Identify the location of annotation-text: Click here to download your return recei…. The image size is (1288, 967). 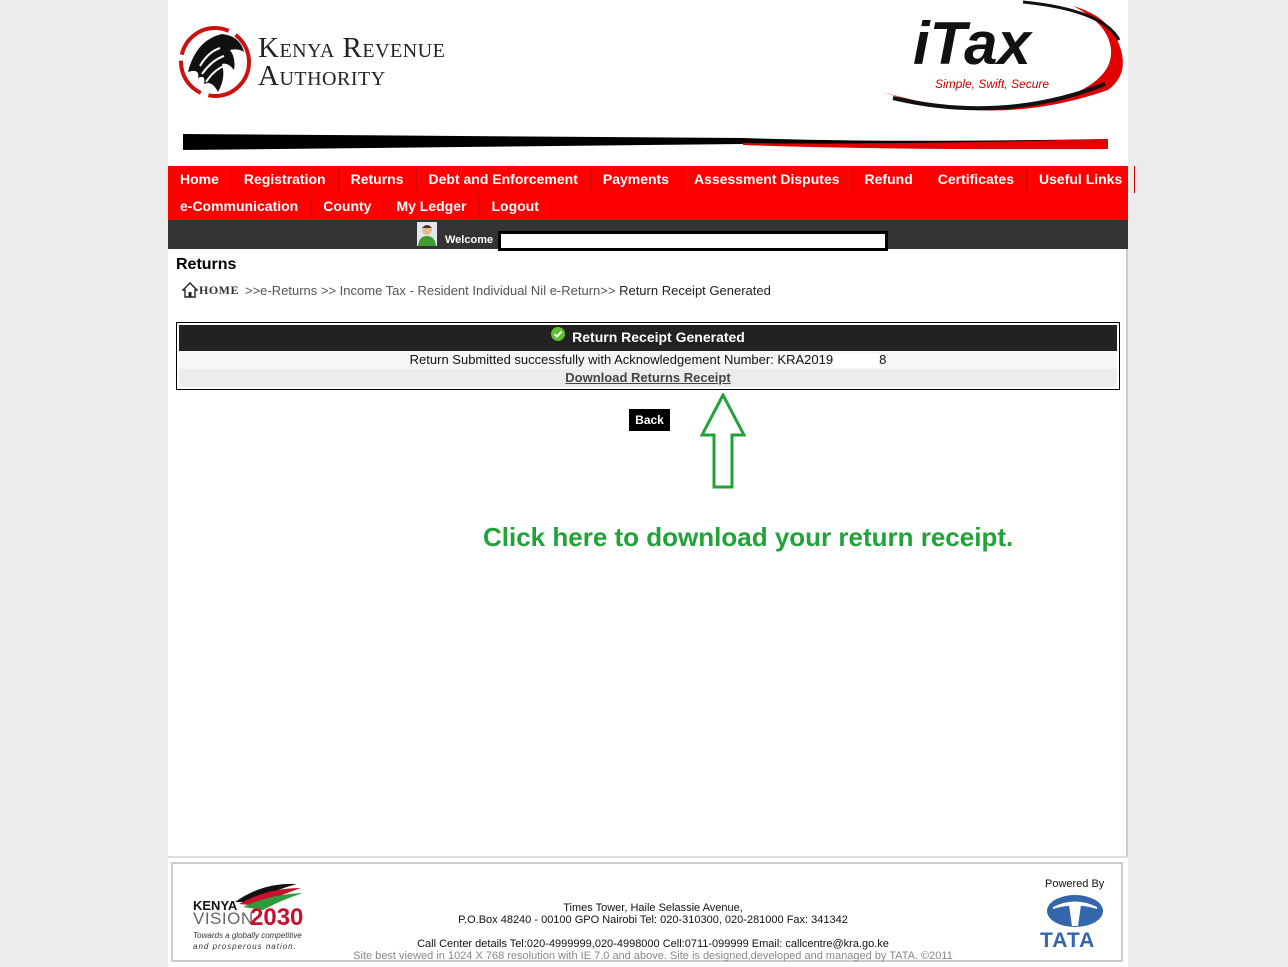
(748, 537).